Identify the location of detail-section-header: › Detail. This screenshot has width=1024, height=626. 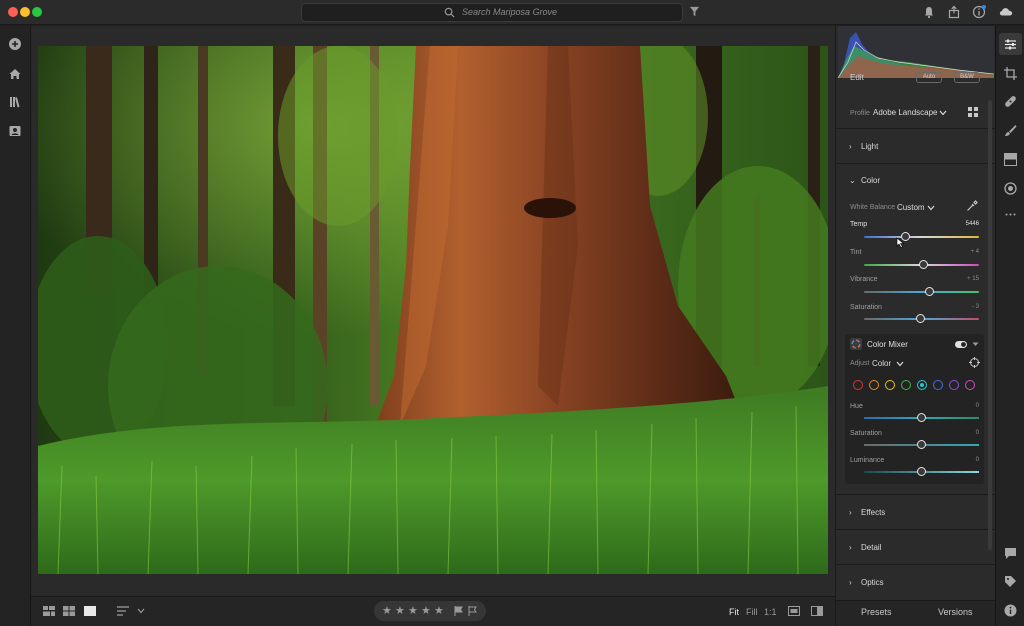
(916, 548).